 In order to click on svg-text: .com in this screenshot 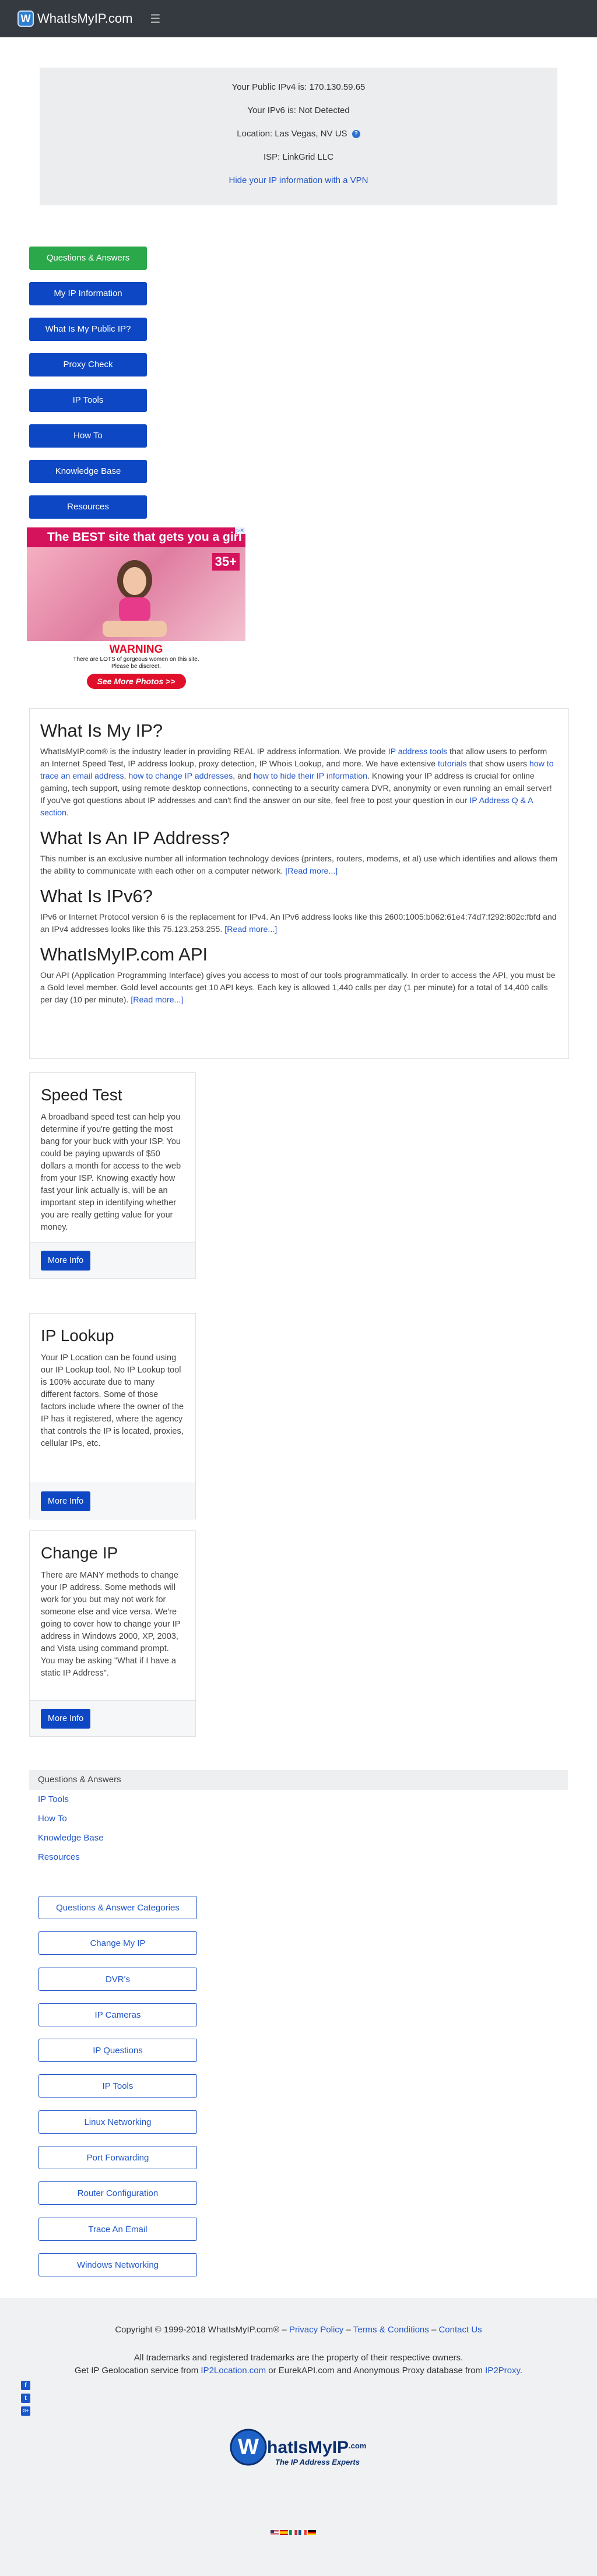, I will do `click(358, 2446)`.